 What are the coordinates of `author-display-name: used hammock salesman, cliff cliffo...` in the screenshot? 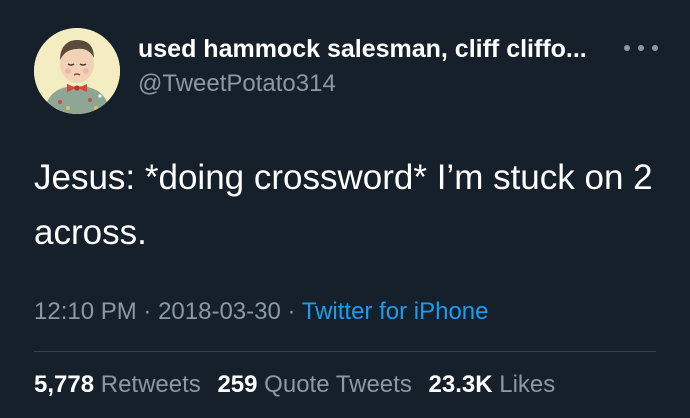 It's located at (378, 49).